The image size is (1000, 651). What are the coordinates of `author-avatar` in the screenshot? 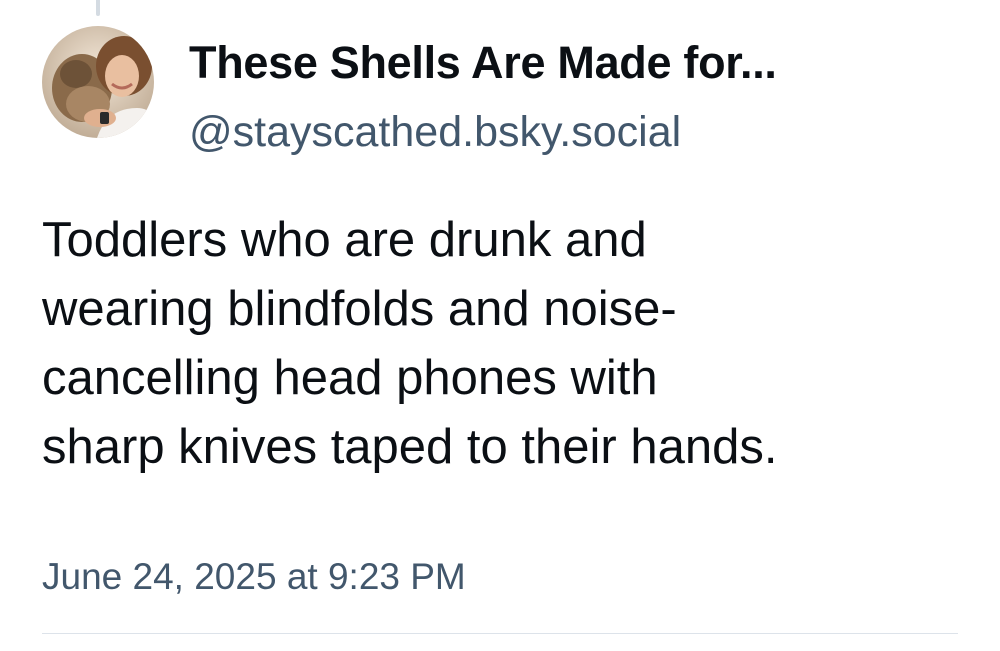 It's located at (98, 82).